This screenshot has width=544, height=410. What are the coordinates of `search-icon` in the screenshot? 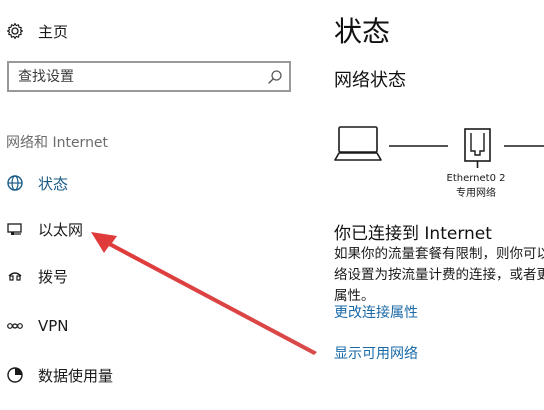 It's located at (275, 76).